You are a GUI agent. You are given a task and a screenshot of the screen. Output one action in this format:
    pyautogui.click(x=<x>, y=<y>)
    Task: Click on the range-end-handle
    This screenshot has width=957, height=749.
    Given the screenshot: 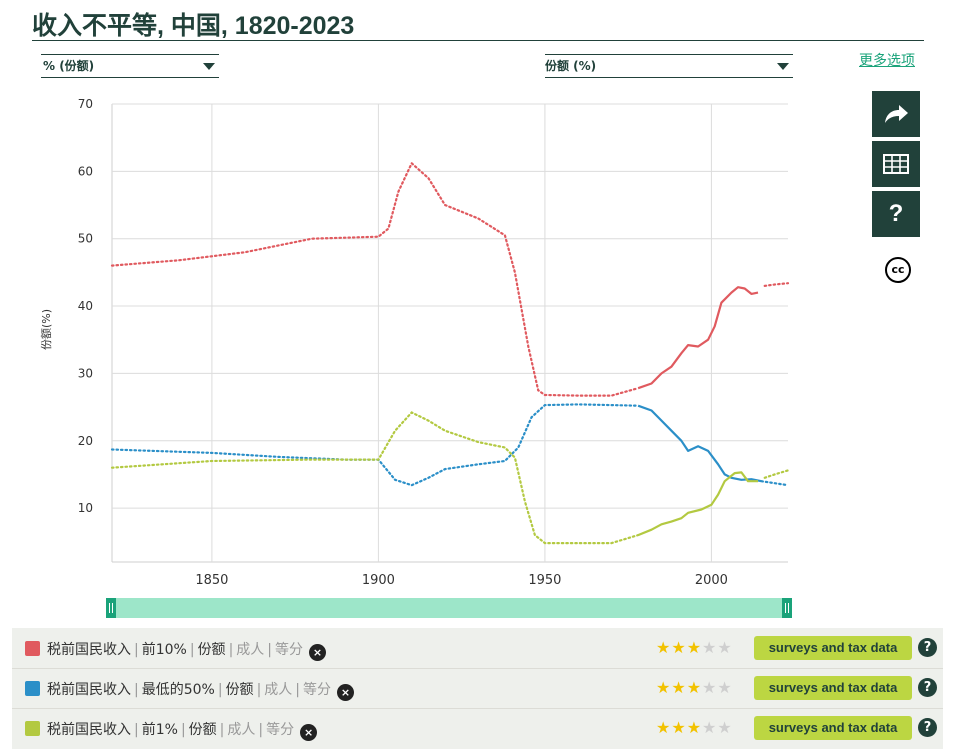 What is the action you would take?
    pyautogui.click(x=787, y=608)
    